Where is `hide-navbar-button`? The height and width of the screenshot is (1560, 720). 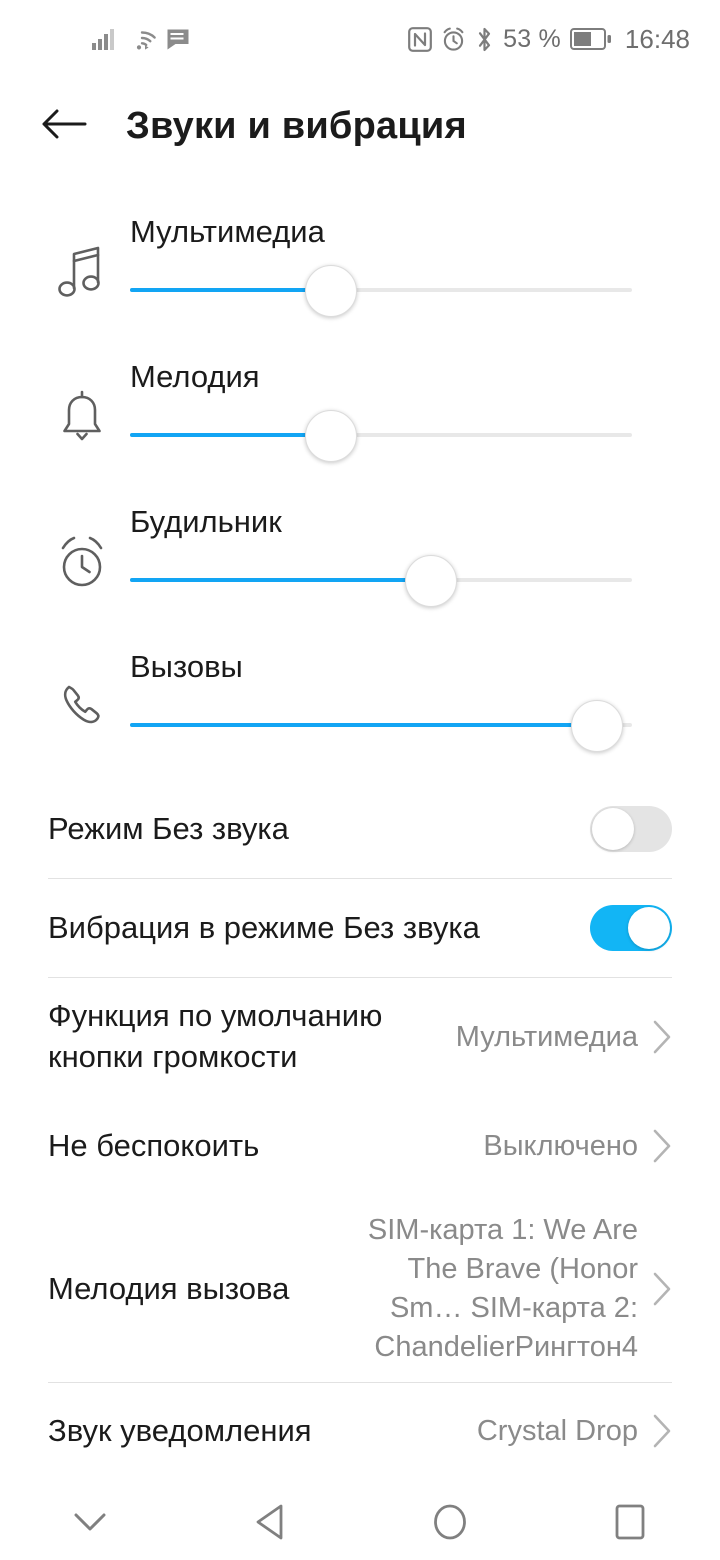 hide-navbar-button is located at coordinates (90, 1519).